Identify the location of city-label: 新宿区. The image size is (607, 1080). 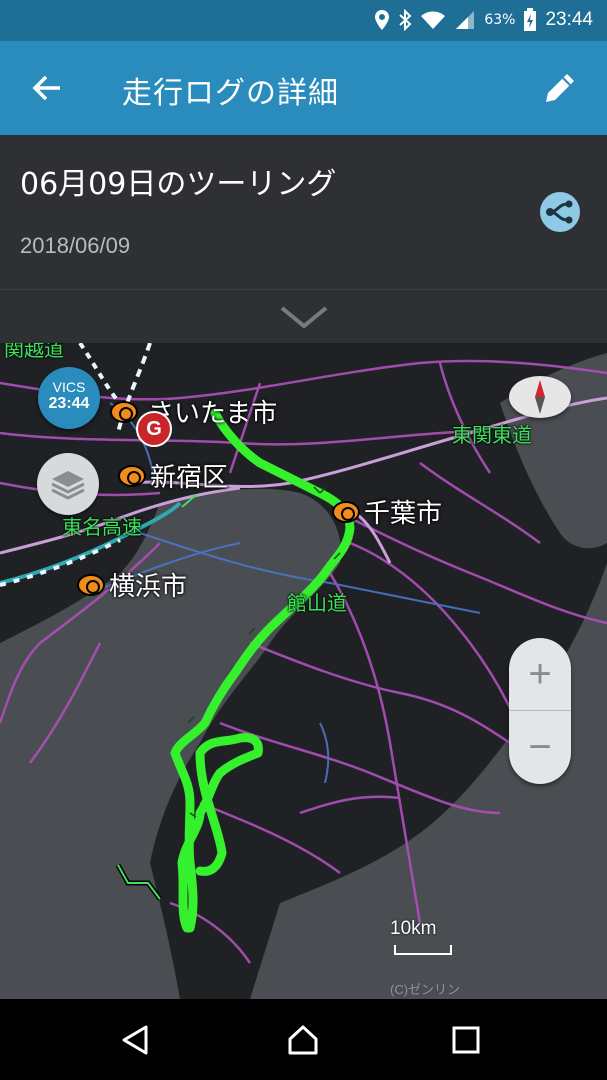
(189, 478).